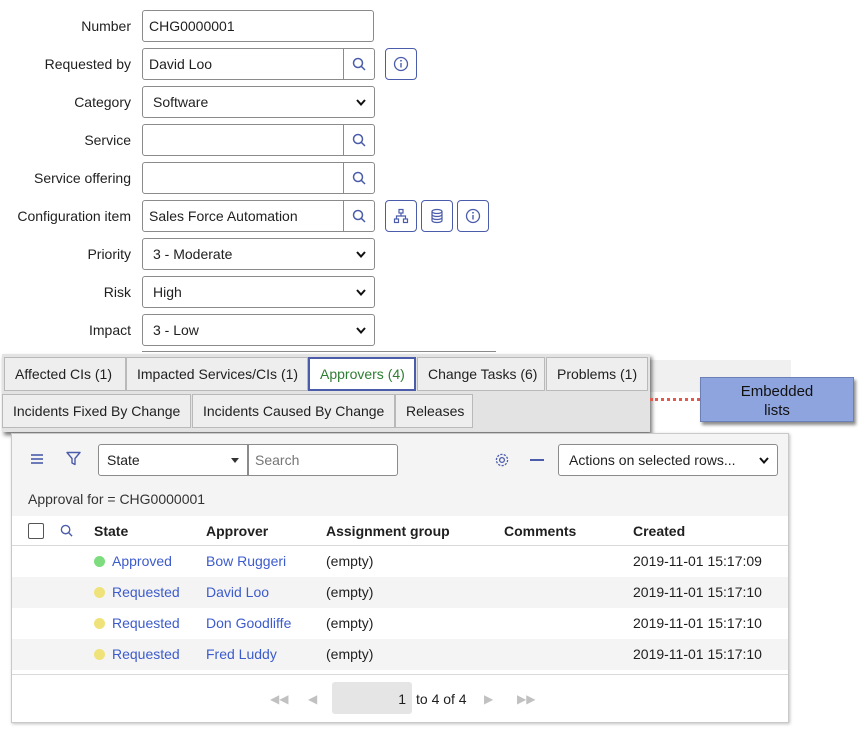  I want to click on number-field, so click(258, 26).